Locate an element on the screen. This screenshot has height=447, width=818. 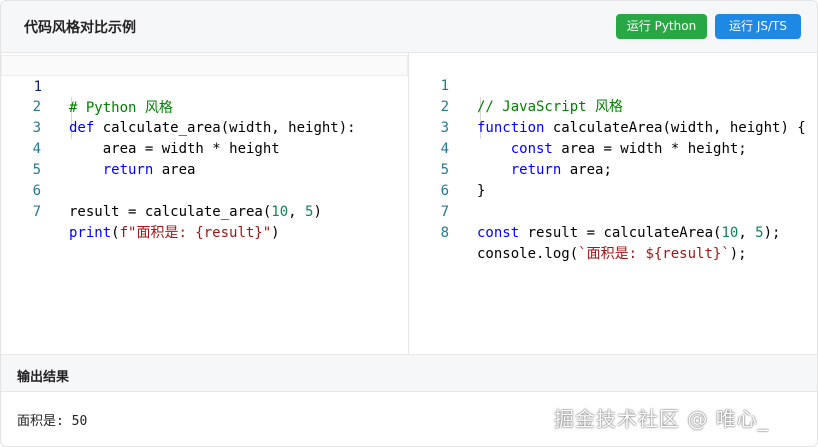
code-line: 6 is located at coordinates (613, 179).